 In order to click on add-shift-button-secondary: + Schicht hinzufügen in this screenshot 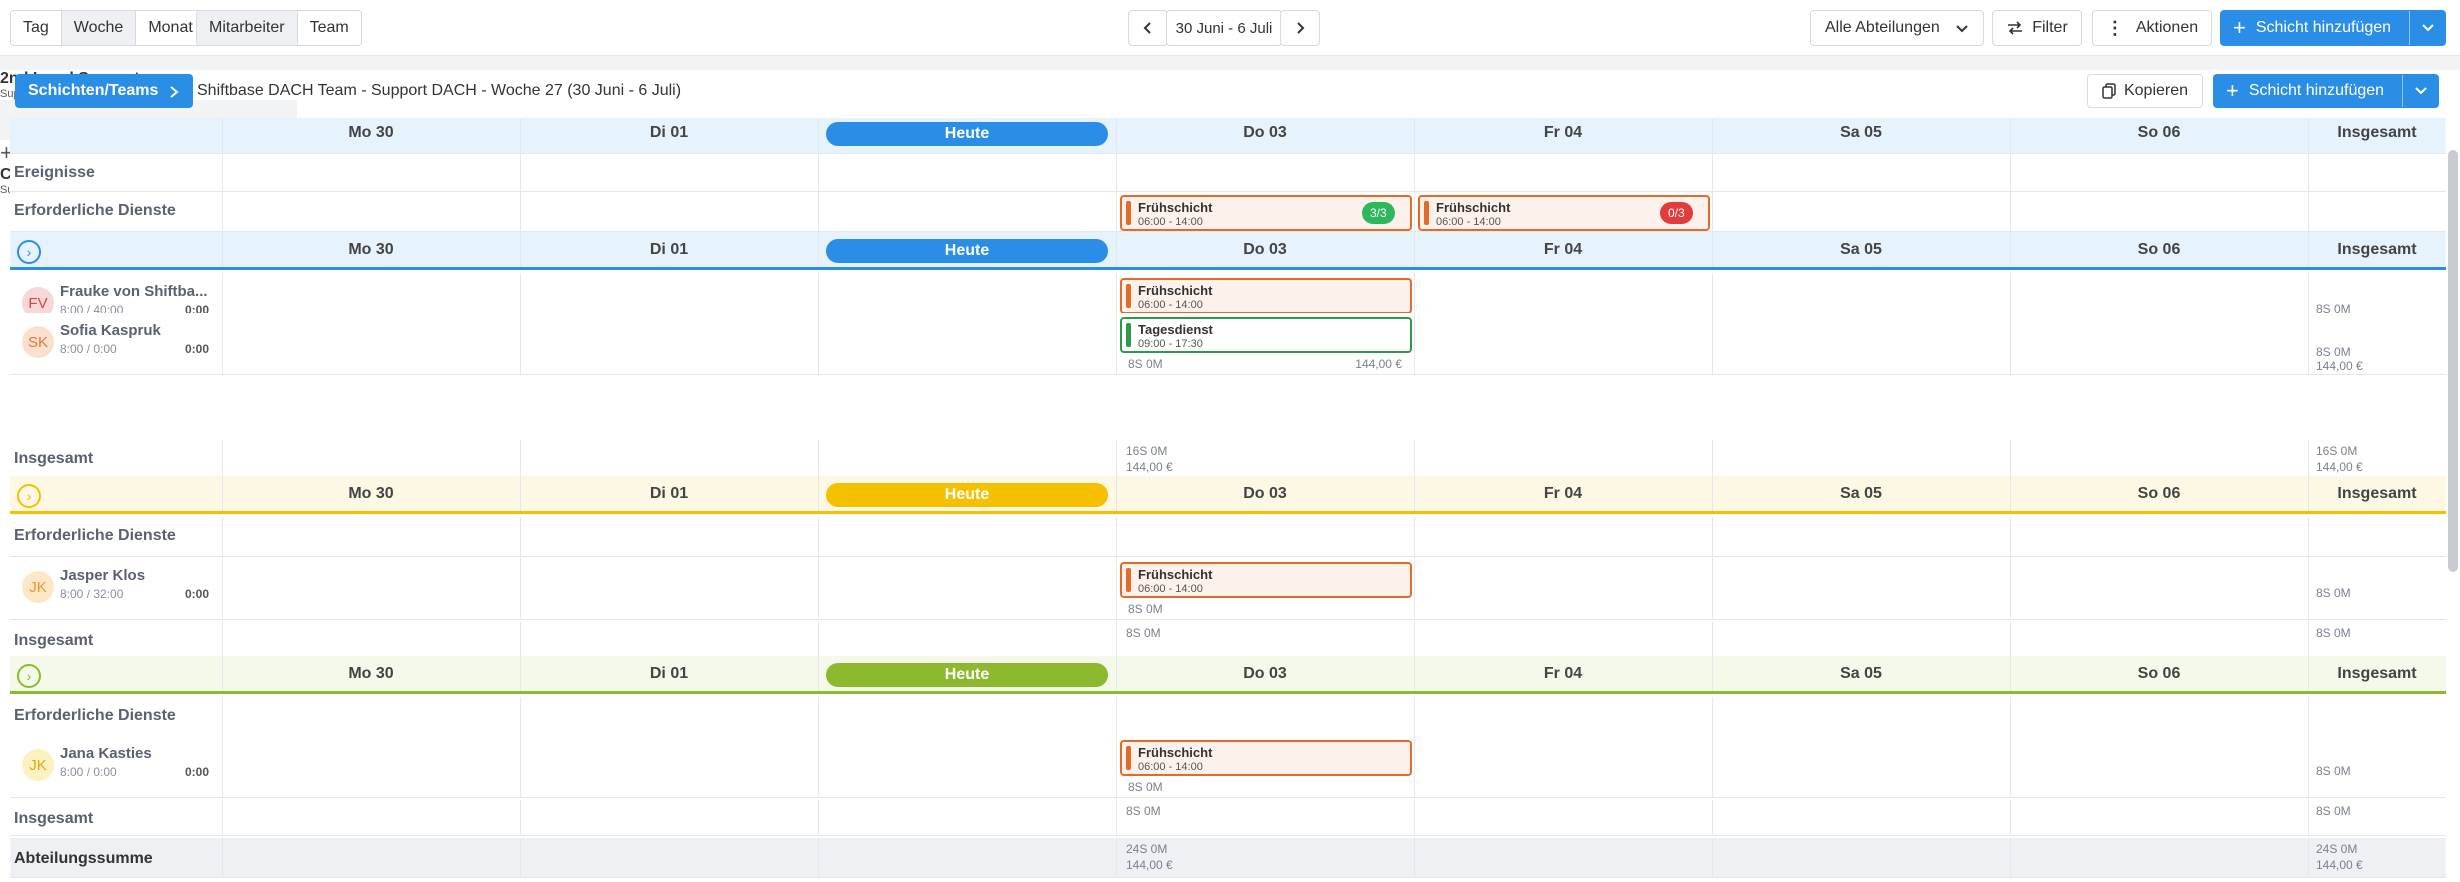, I will do `click(2326, 91)`.